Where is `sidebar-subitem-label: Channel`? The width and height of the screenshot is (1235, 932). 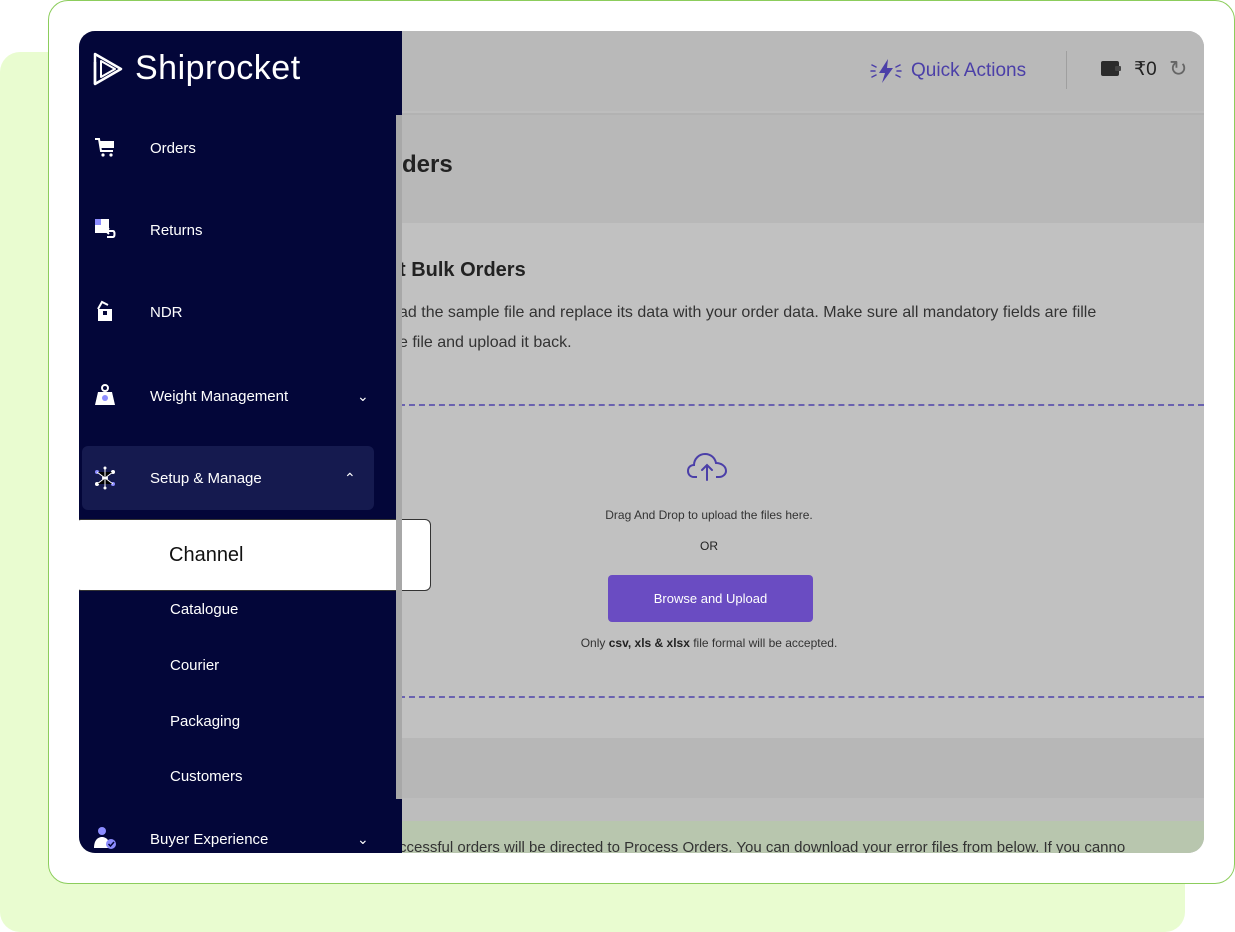 sidebar-subitem-label: Channel is located at coordinates (206, 555).